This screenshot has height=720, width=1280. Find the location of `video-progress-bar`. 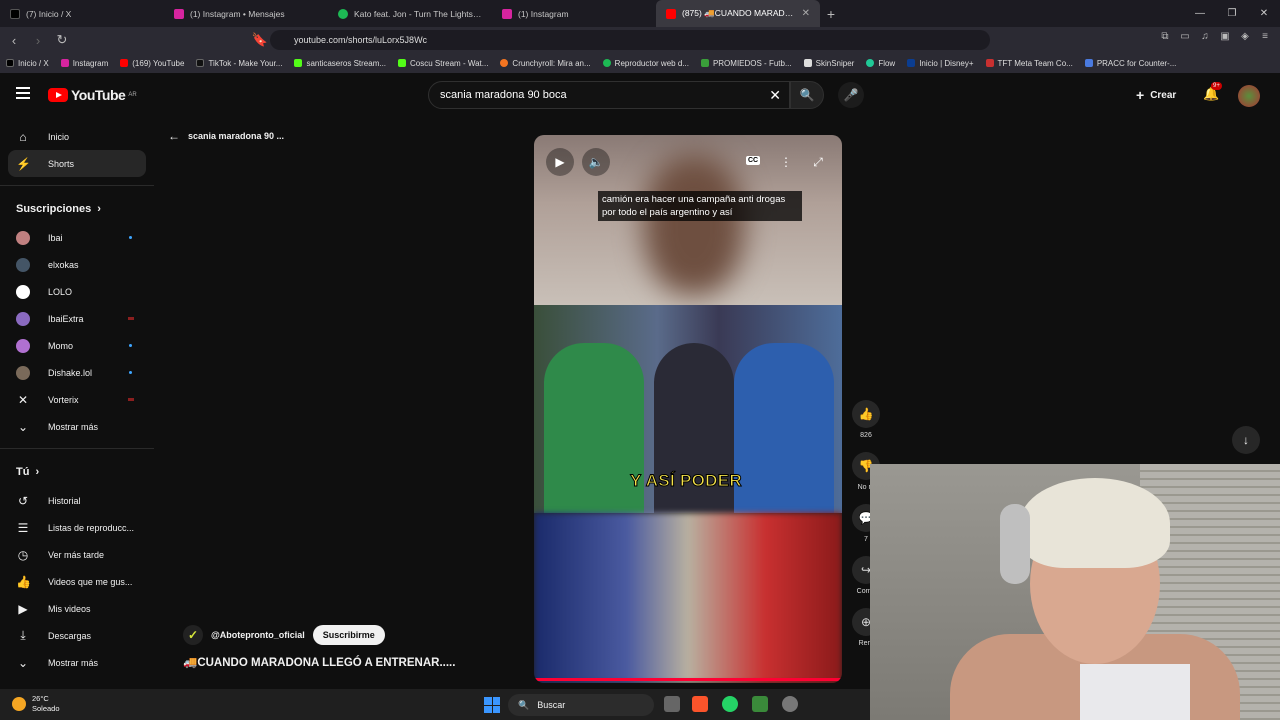

video-progress-bar is located at coordinates (688, 679).